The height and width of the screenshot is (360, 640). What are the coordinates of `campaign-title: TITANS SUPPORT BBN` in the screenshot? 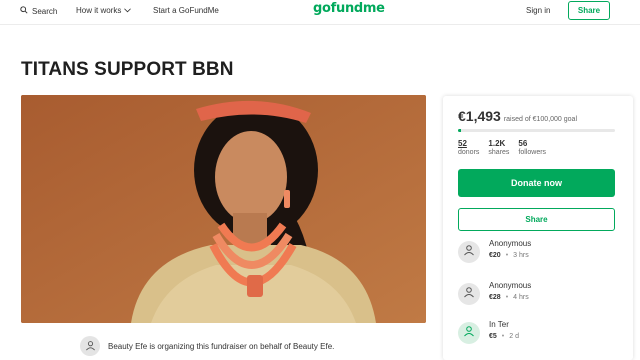 It's located at (127, 69).